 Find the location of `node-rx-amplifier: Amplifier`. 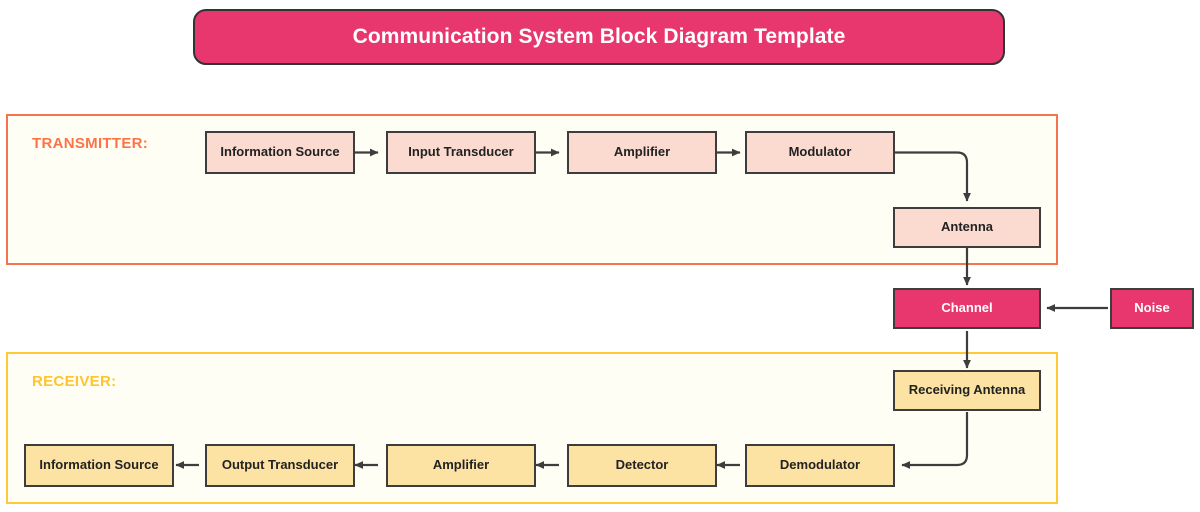

node-rx-amplifier: Amplifier is located at coordinates (461, 465).